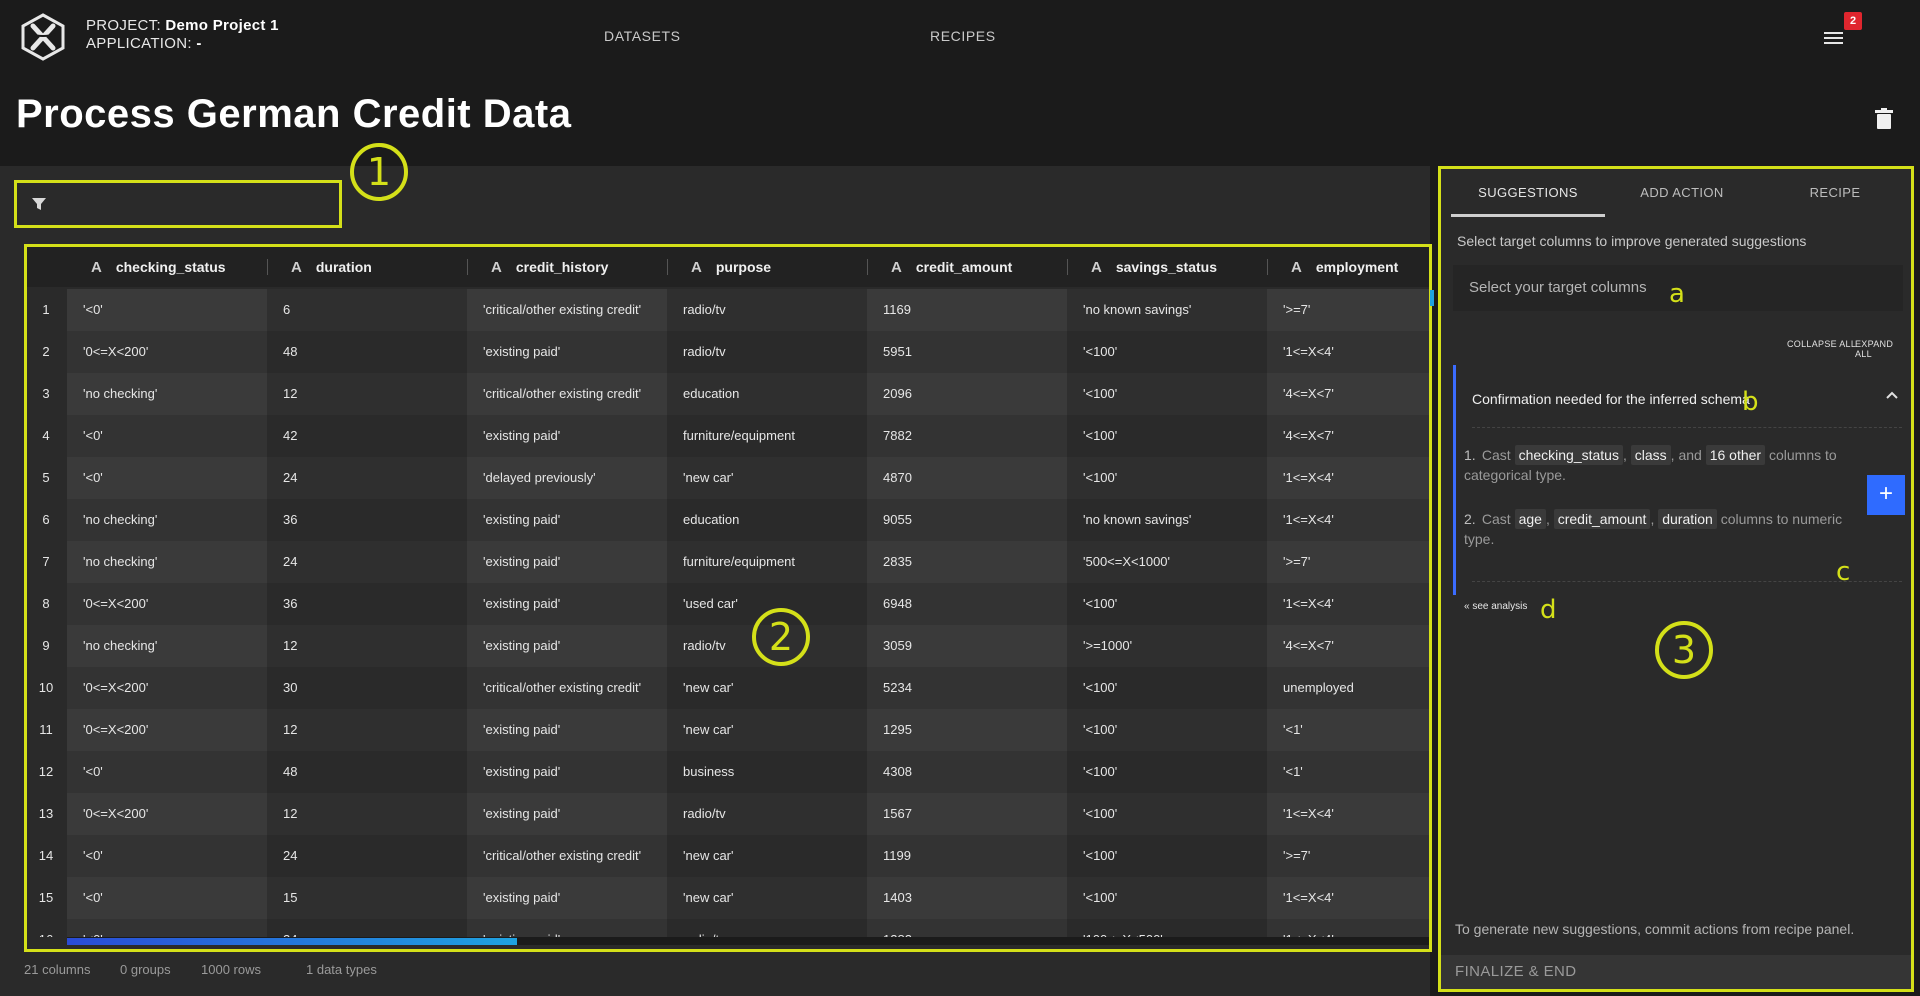 Image resolution: width=1920 pixels, height=996 pixels. What do you see at coordinates (1853, 21) in the screenshot?
I see `notification-badge: 2` at bounding box center [1853, 21].